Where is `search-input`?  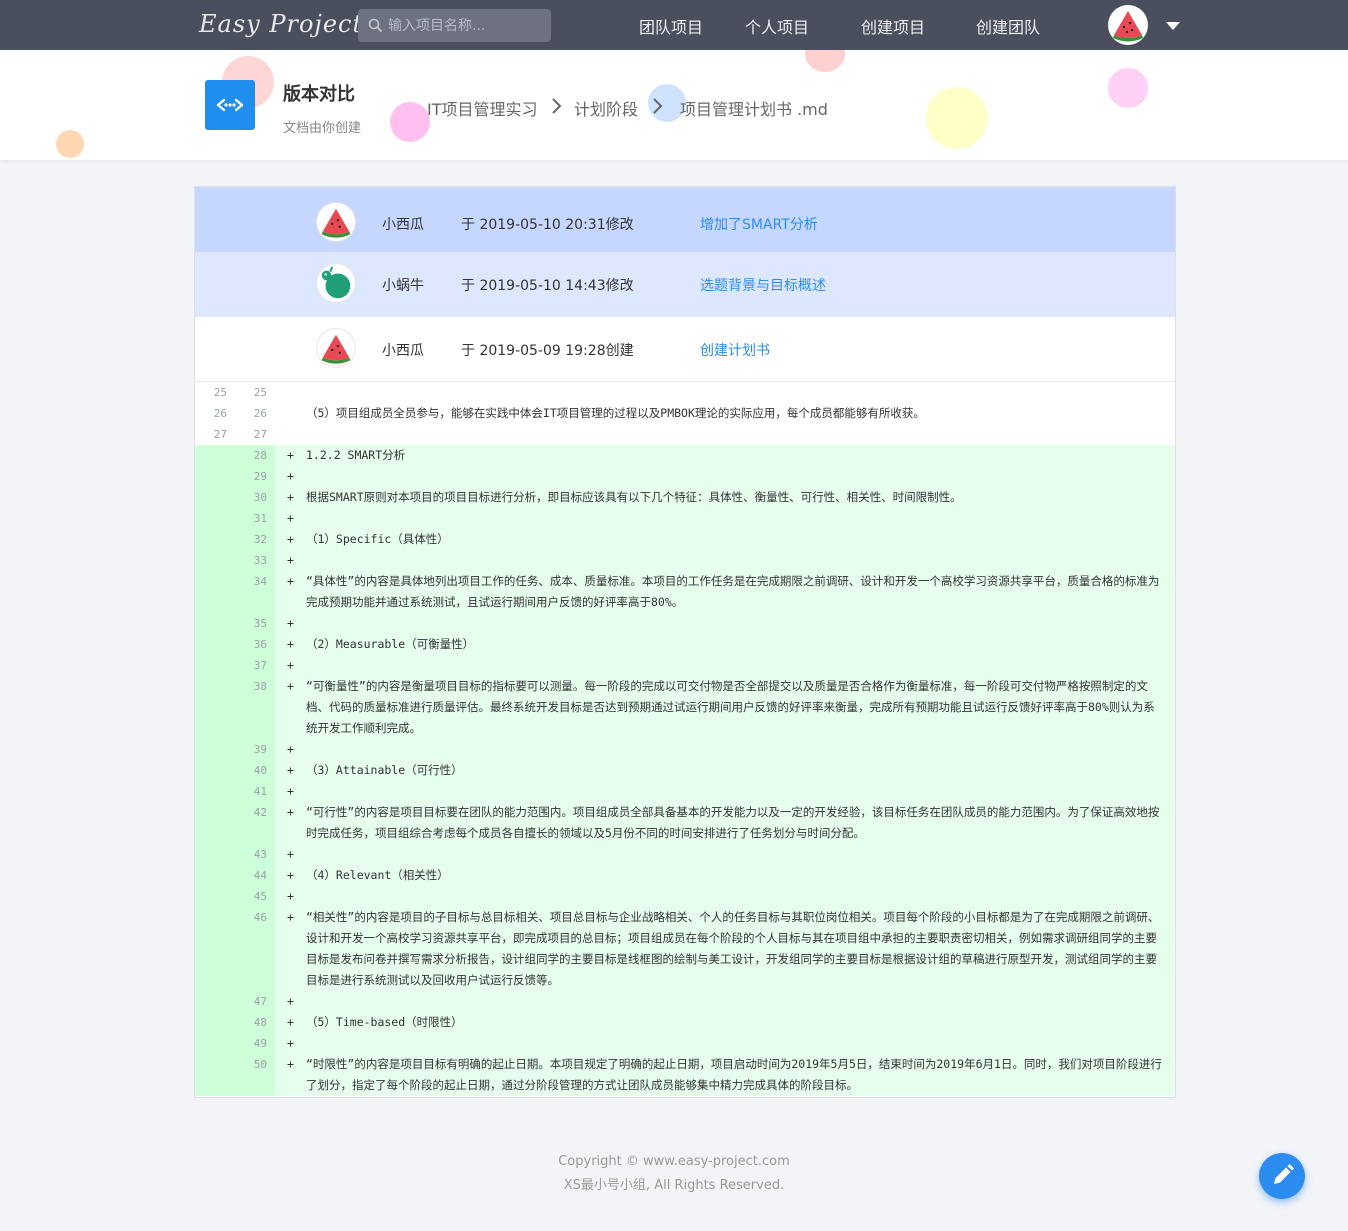 search-input is located at coordinates (465, 25).